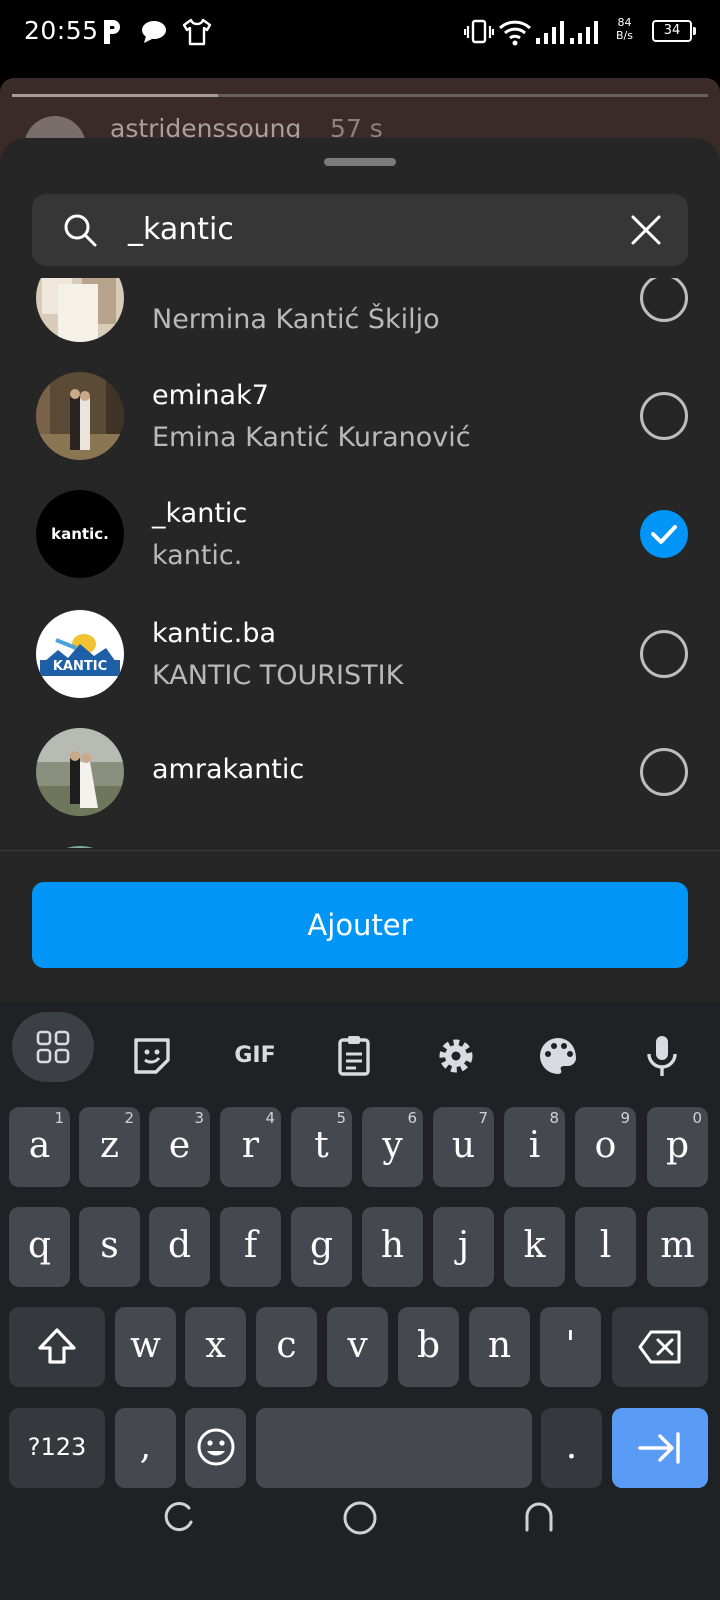  What do you see at coordinates (59, 1118) in the screenshot?
I see `key-hint: 1` at bounding box center [59, 1118].